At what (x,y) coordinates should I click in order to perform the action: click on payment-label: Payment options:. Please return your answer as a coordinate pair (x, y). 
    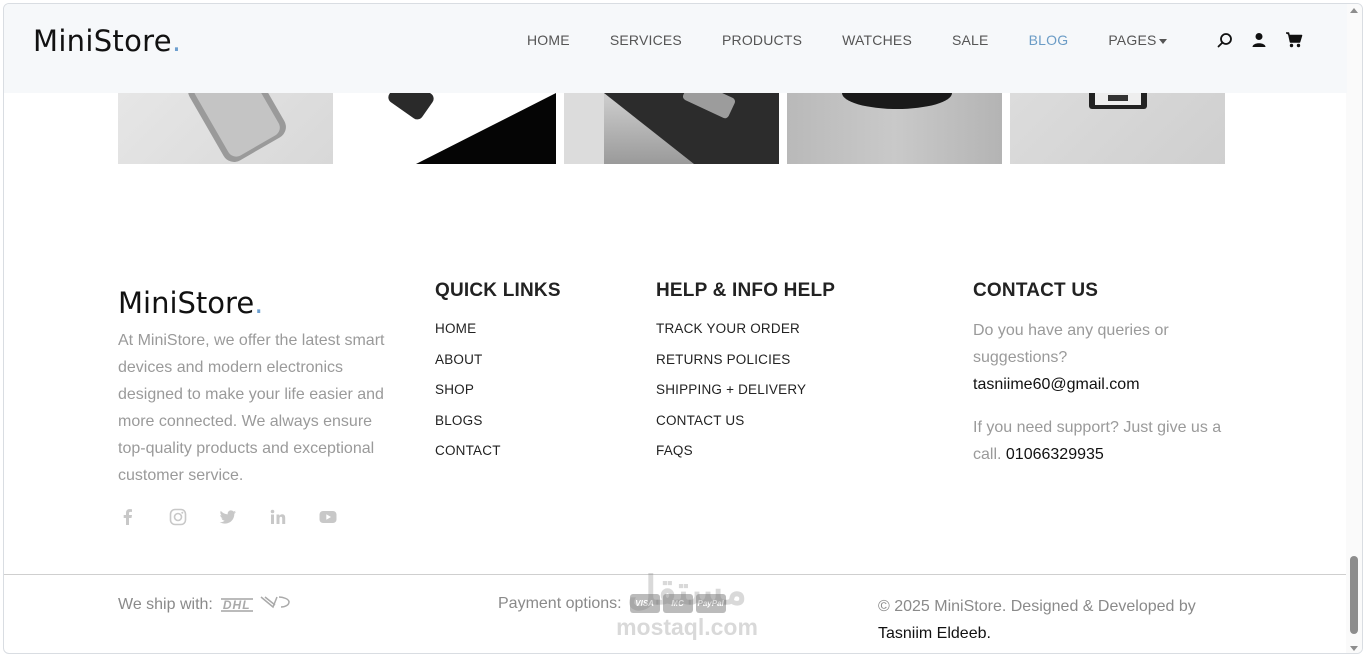
    Looking at the image, I should click on (560, 603).